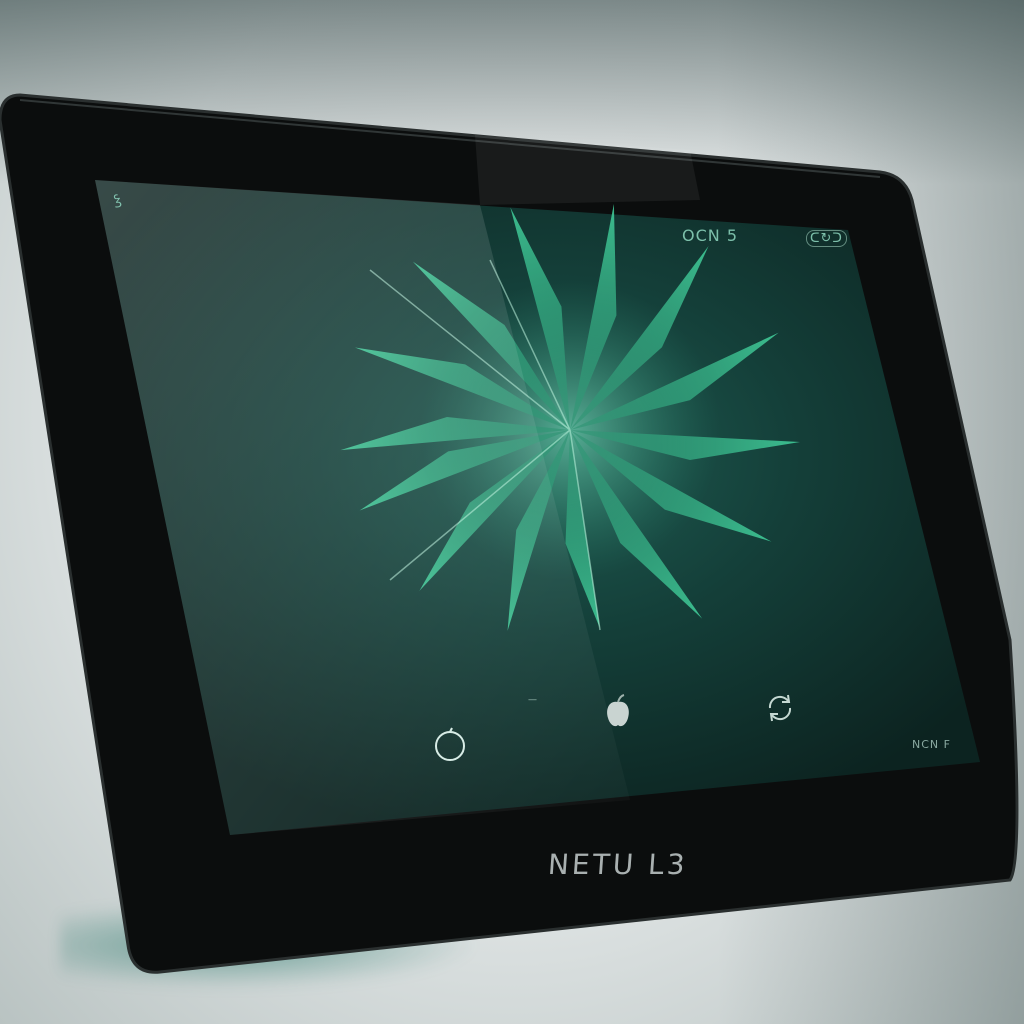 The image size is (1024, 1024). Describe the element at coordinates (710, 235) in the screenshot. I see `status-bar-center: OCN 5` at that location.